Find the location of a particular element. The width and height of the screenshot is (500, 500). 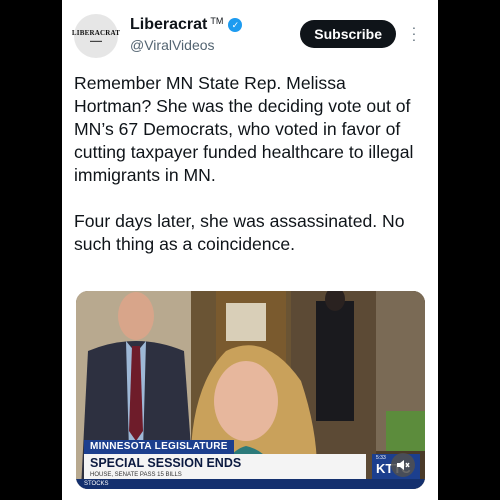

display-name: Liberacrat is located at coordinates (168, 25).